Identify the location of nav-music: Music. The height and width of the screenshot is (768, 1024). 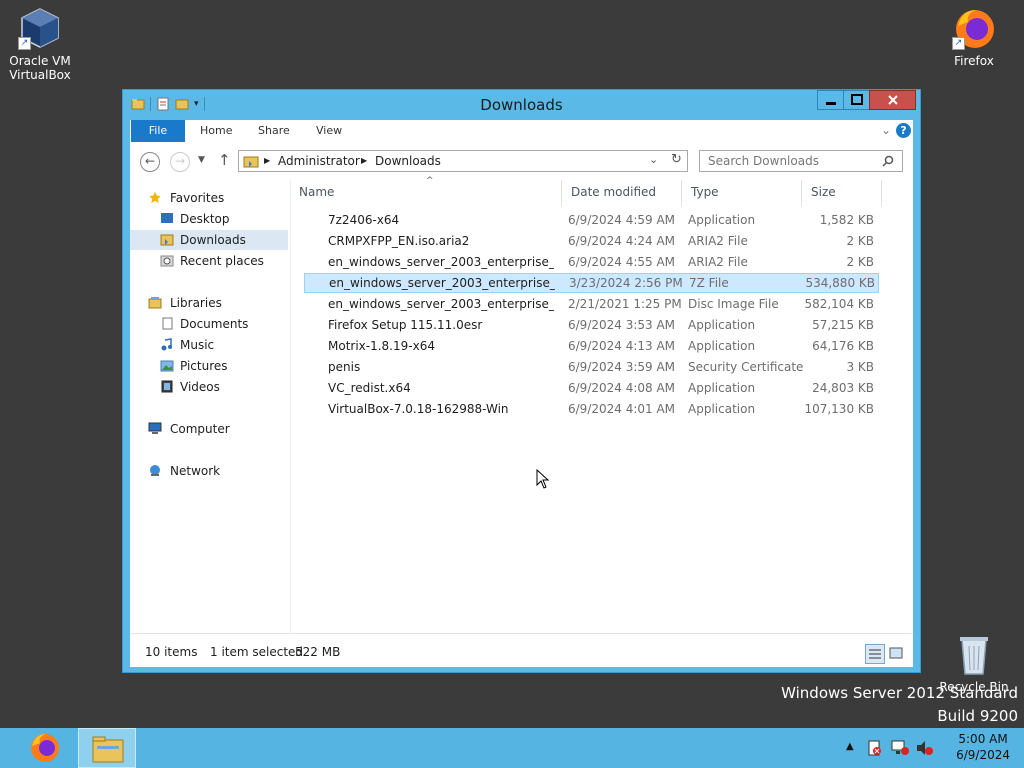
(209, 345).